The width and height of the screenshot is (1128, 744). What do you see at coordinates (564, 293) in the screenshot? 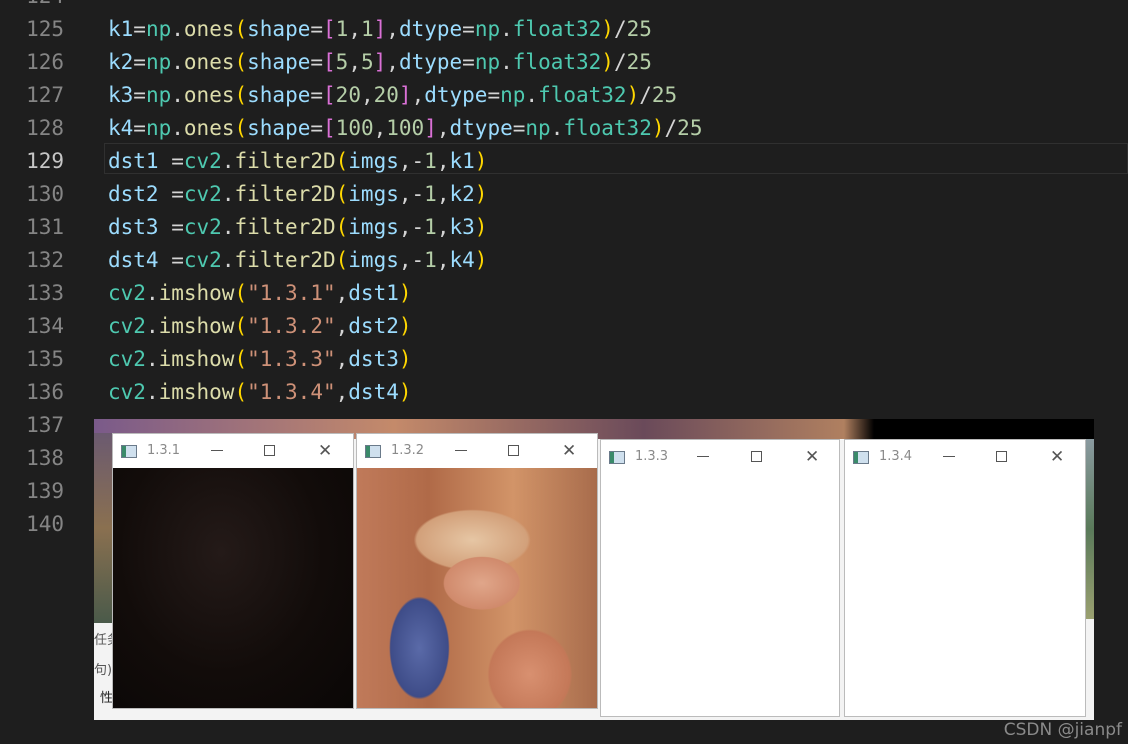
I see `code-line: 133 cv2.imshow("1.3.1",dst1)` at bounding box center [564, 293].